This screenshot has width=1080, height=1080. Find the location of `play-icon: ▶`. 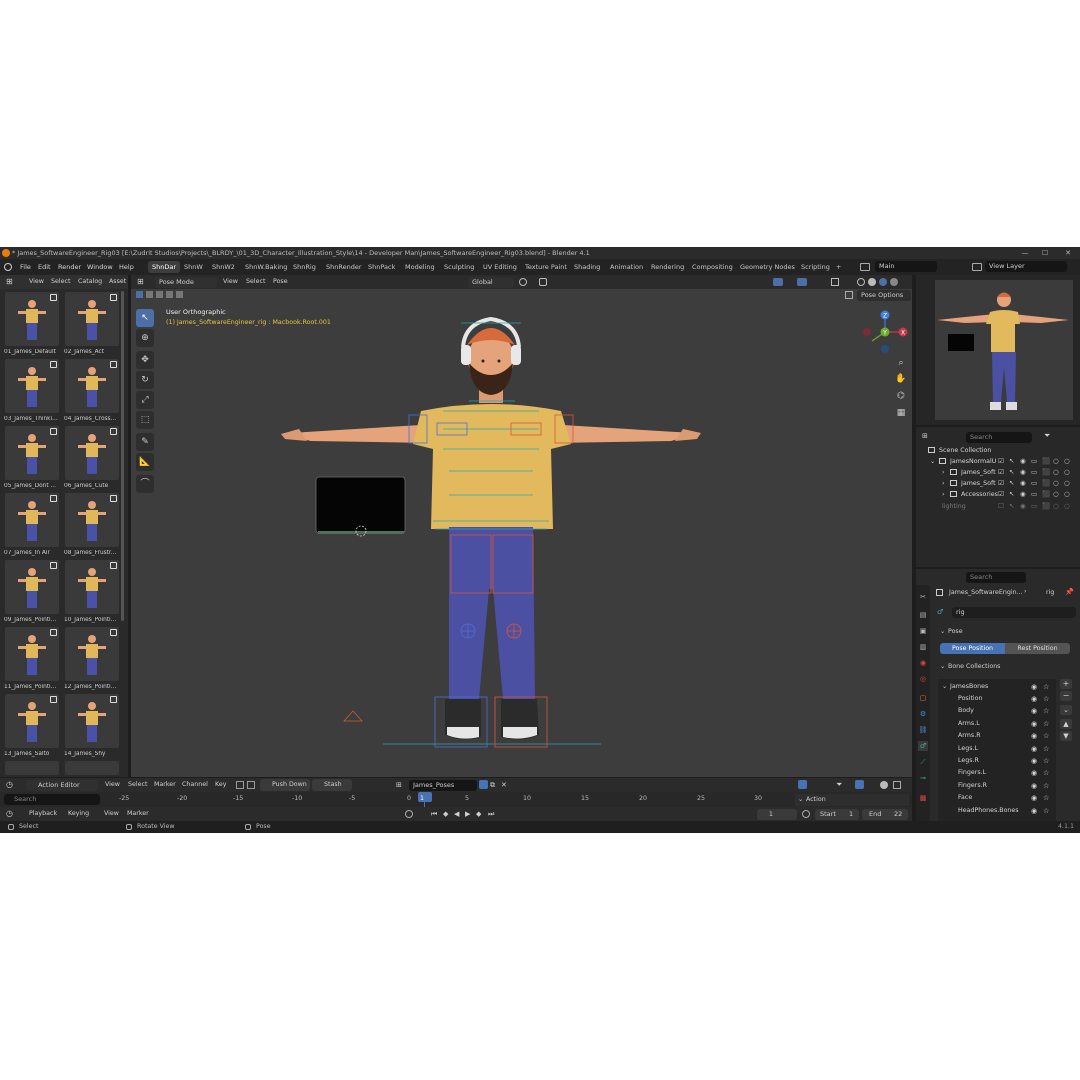

play-icon: ▶ is located at coordinates (467, 814).